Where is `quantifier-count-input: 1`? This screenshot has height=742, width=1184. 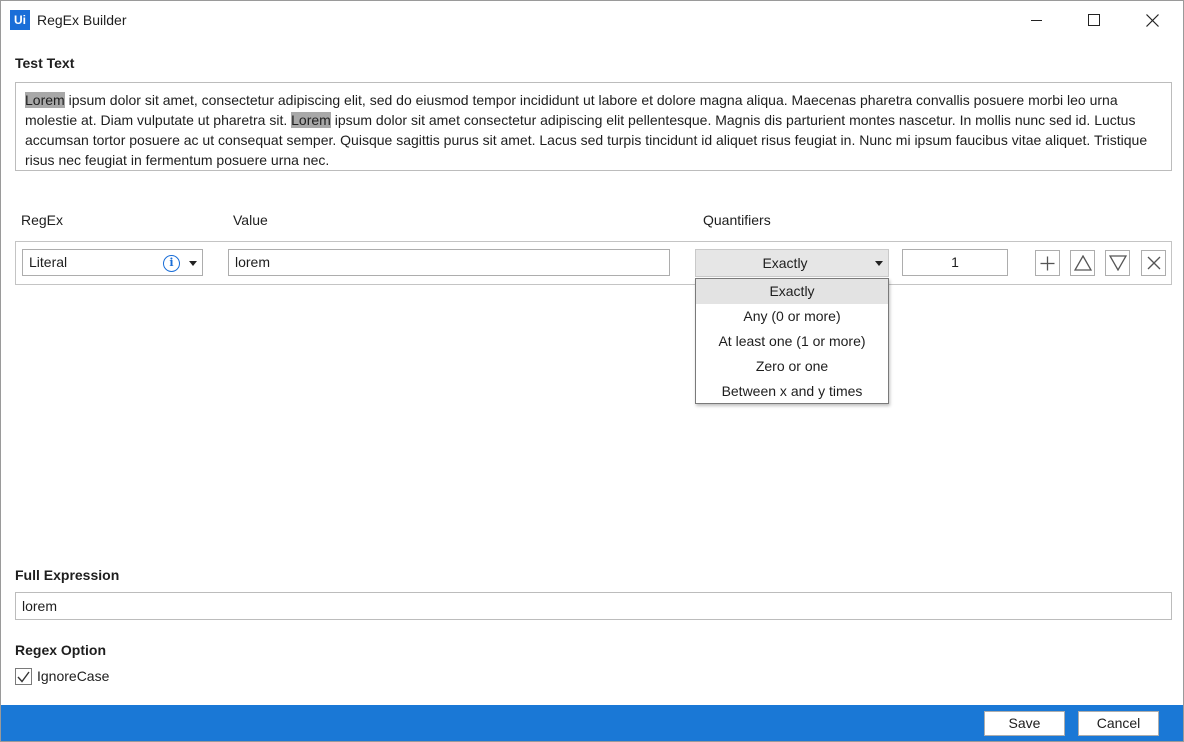 quantifier-count-input: 1 is located at coordinates (955, 262).